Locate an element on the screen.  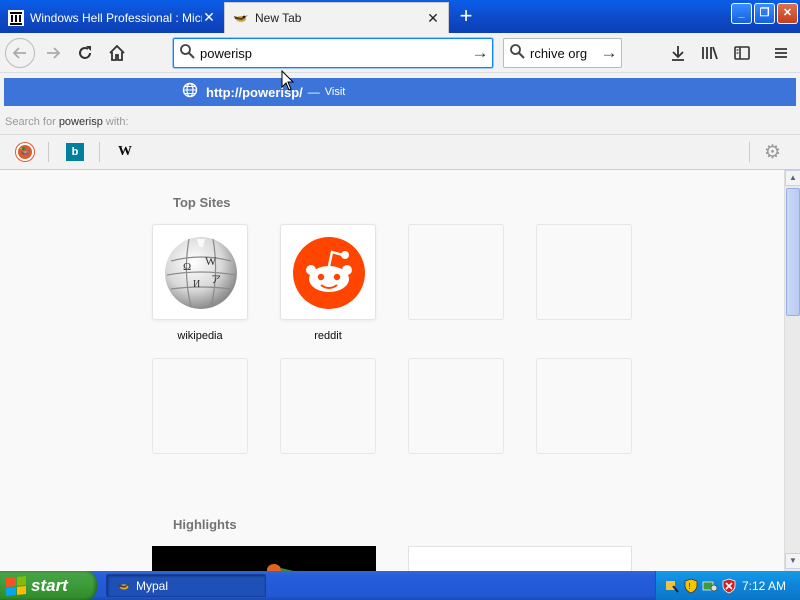
start-label: start is located at coordinates (49, 585).